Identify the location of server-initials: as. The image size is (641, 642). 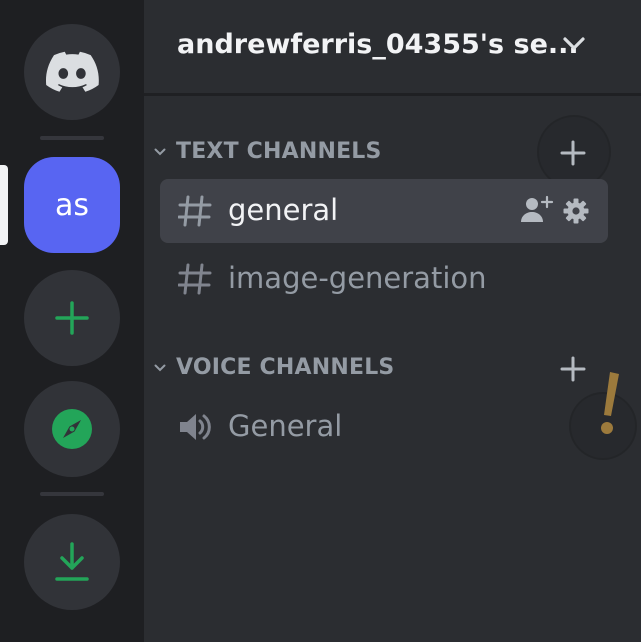
(71, 205).